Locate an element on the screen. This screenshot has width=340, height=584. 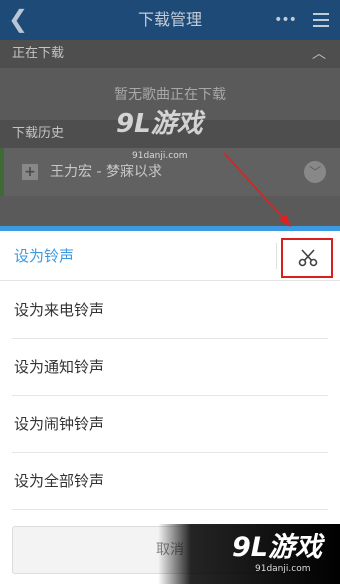
annotation-arrow is located at coordinates (257, 189).